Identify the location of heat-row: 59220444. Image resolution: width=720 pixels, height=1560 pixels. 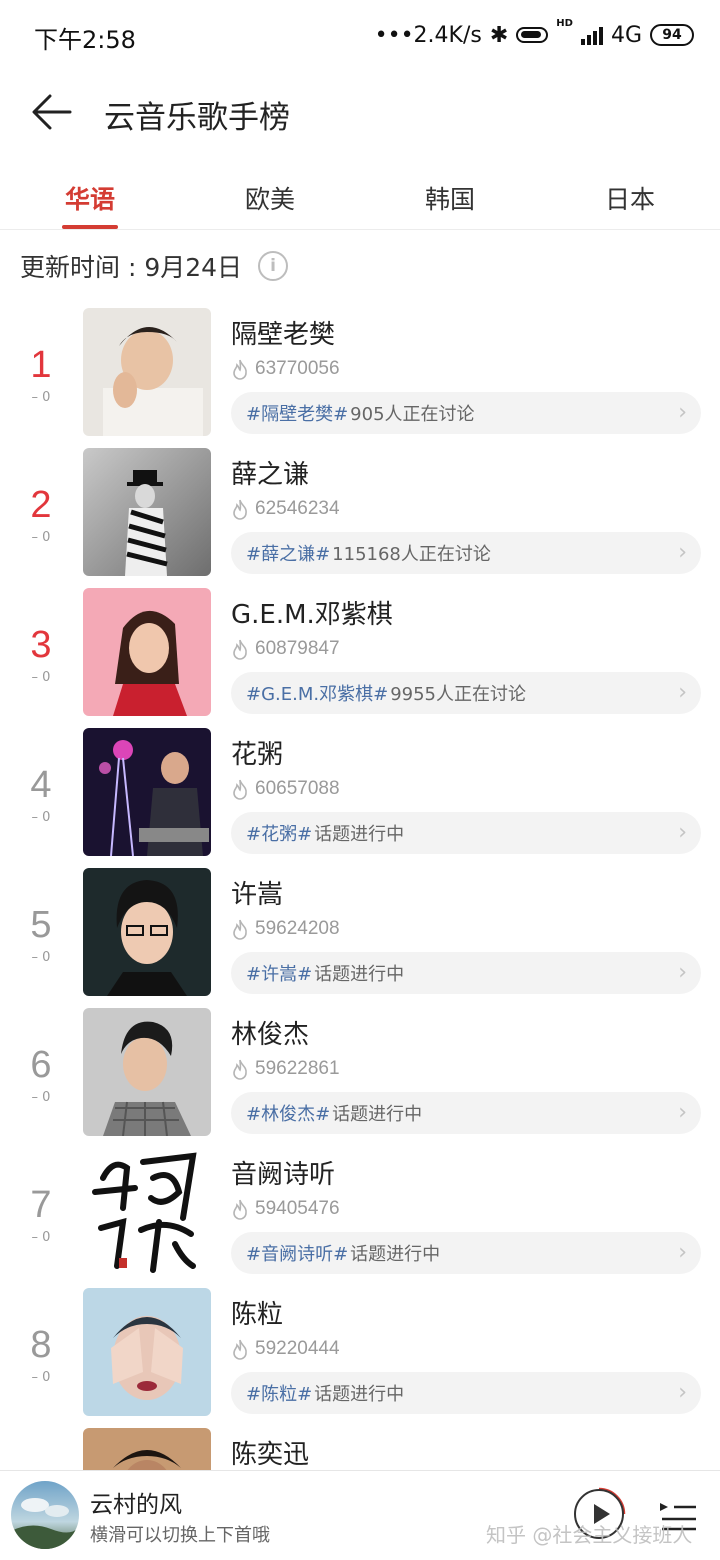
(285, 1349).